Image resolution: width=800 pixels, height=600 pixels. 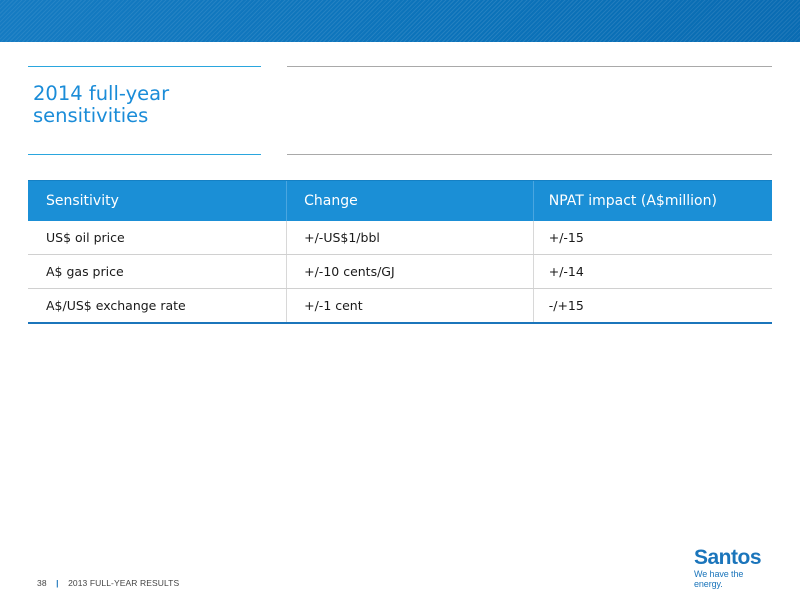 I want to click on table-cell-sensitivity: A$/US$ exchange rate, so click(x=157, y=306).